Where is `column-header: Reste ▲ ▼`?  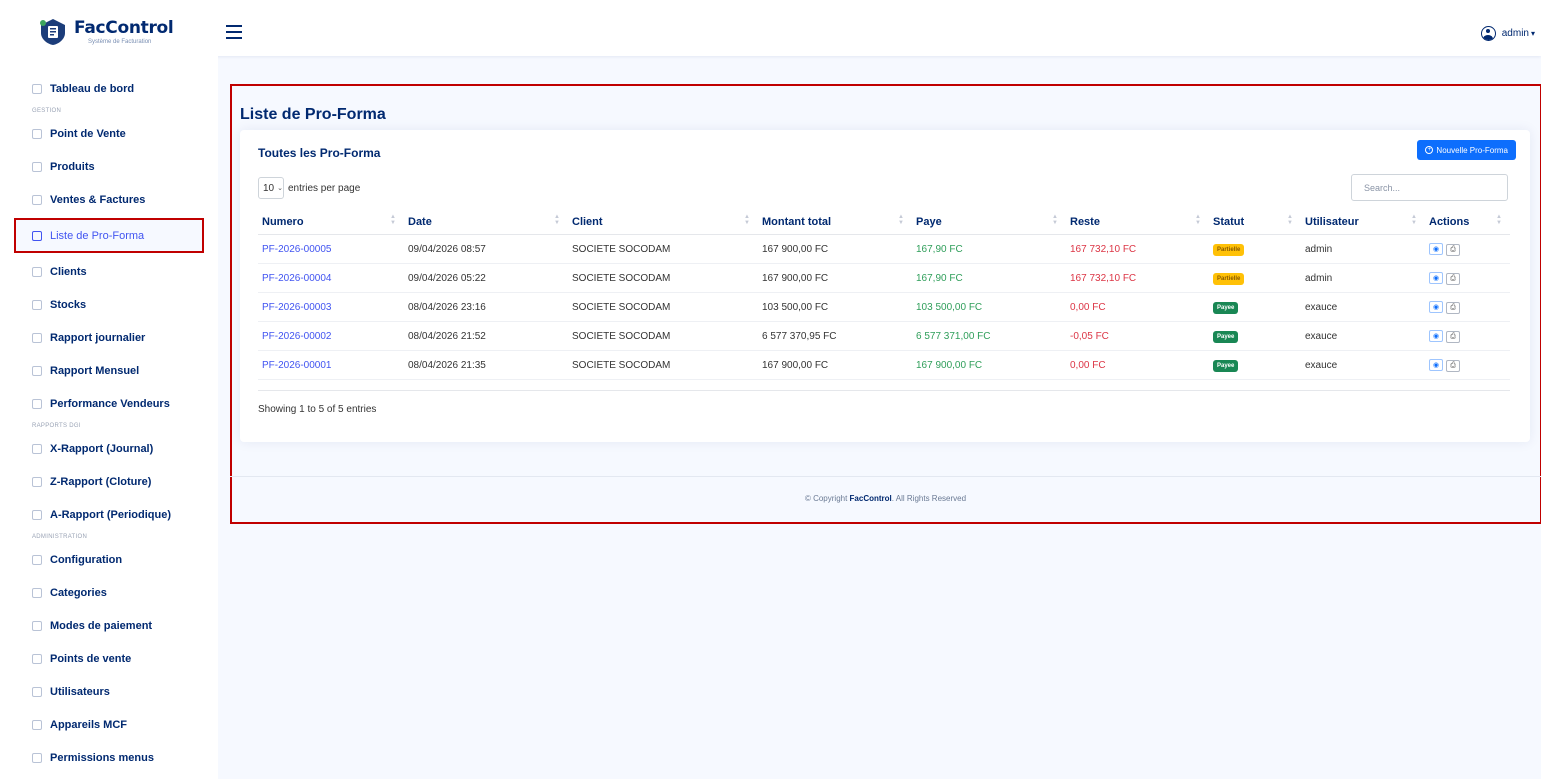 column-header: Reste ▲ ▼ is located at coordinates (1137, 221).